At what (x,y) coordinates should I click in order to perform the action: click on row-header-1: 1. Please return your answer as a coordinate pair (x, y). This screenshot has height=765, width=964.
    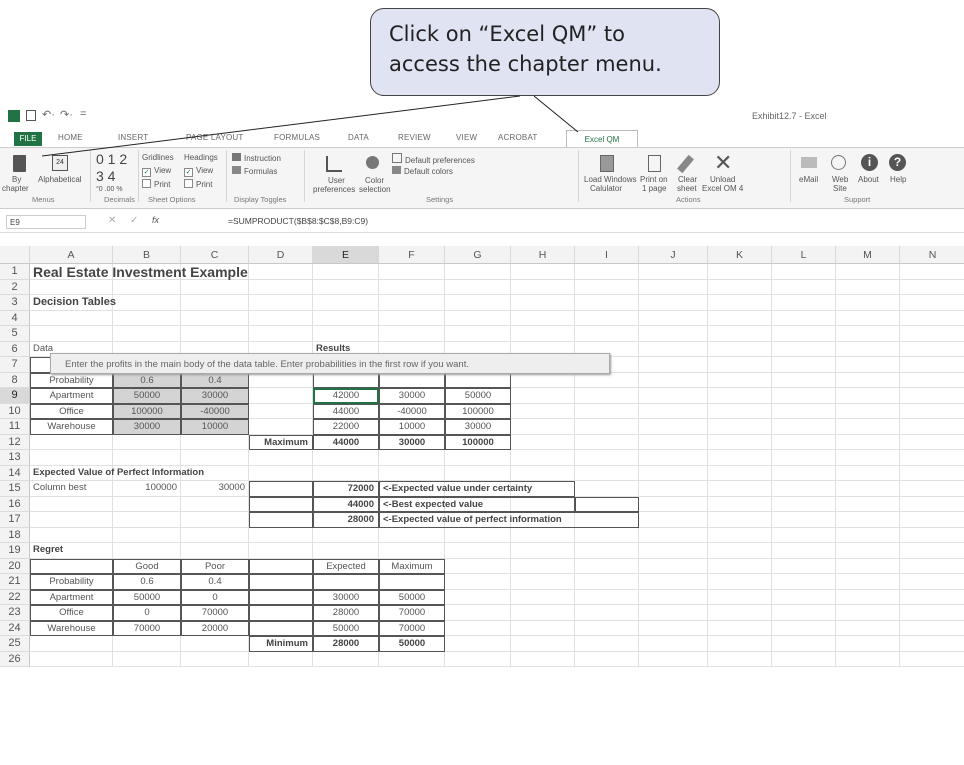
    Looking at the image, I should click on (15, 272).